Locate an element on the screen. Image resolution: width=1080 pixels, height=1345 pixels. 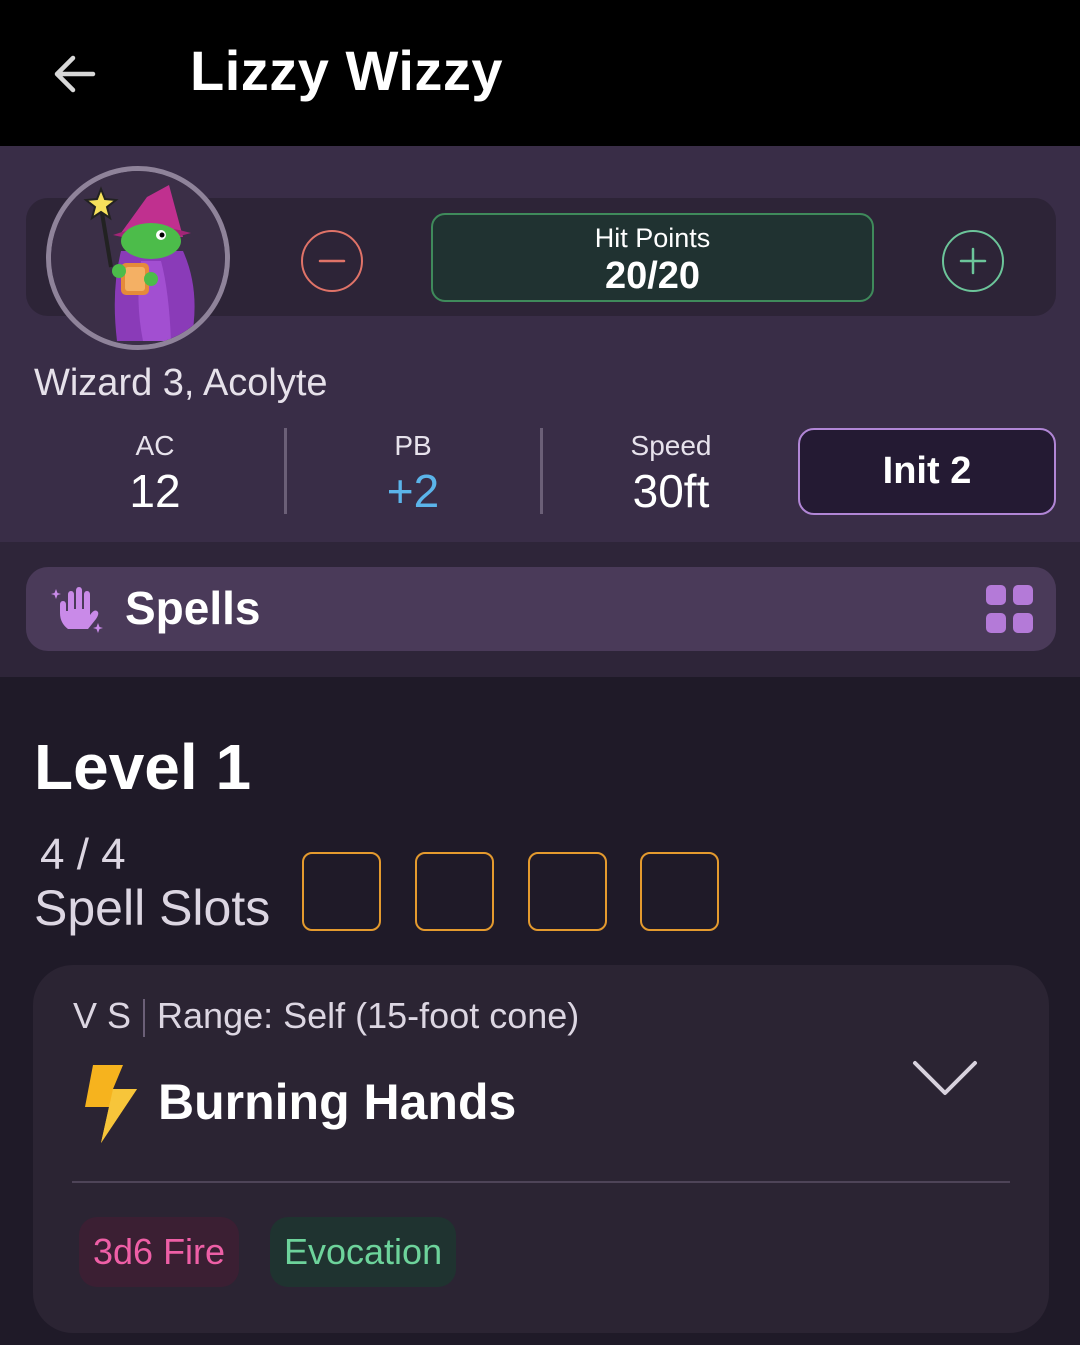
stat-value: 12 is located at coordinates (155, 491).